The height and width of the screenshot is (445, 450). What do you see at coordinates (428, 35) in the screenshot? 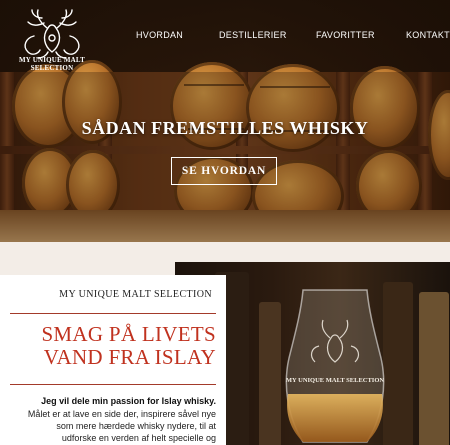
I see `nav-link-kontakt: KONTAKT` at bounding box center [428, 35].